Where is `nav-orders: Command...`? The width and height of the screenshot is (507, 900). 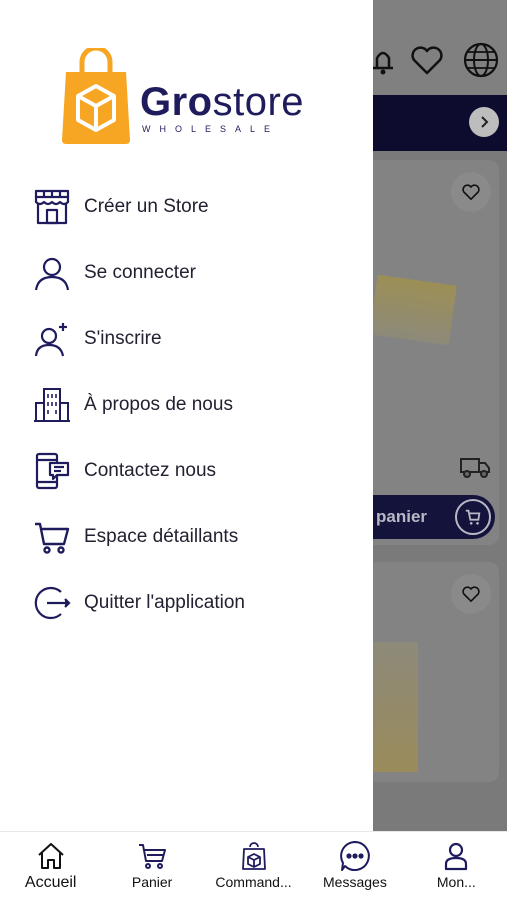
nav-orders: Command... is located at coordinates (253, 866).